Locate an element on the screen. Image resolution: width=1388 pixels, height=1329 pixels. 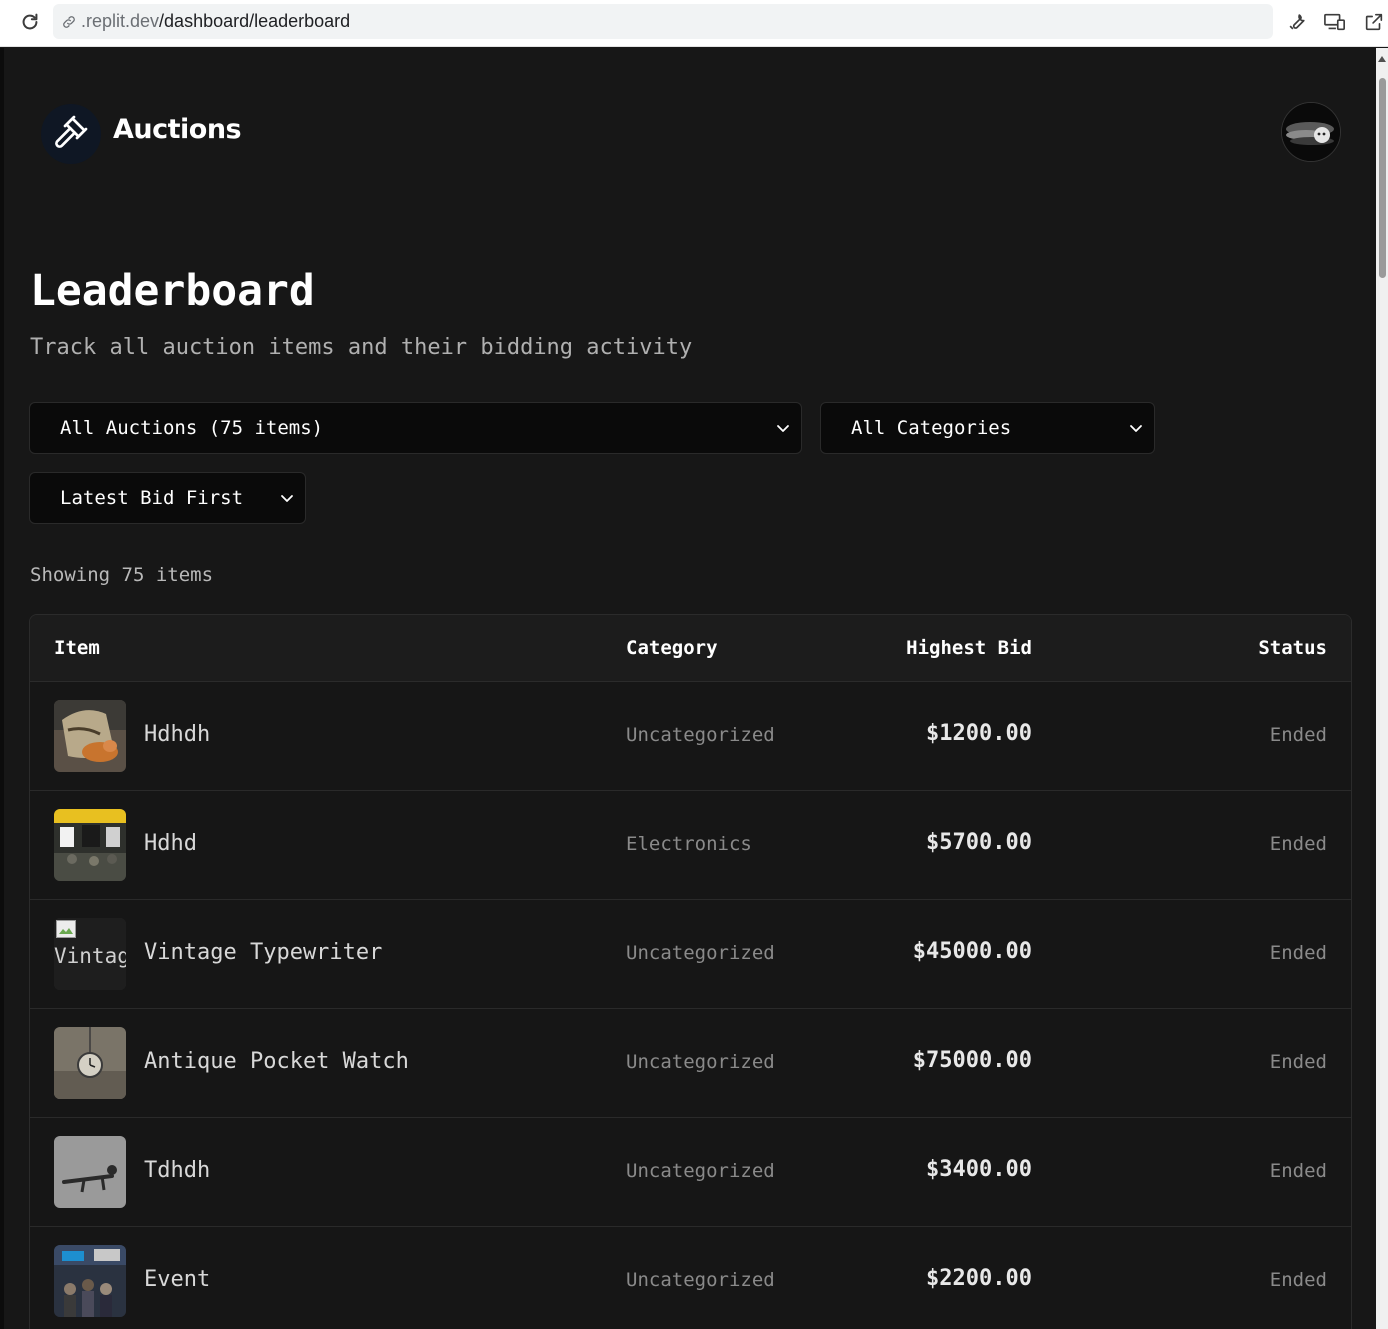
item-category: Electronics is located at coordinates (689, 844).